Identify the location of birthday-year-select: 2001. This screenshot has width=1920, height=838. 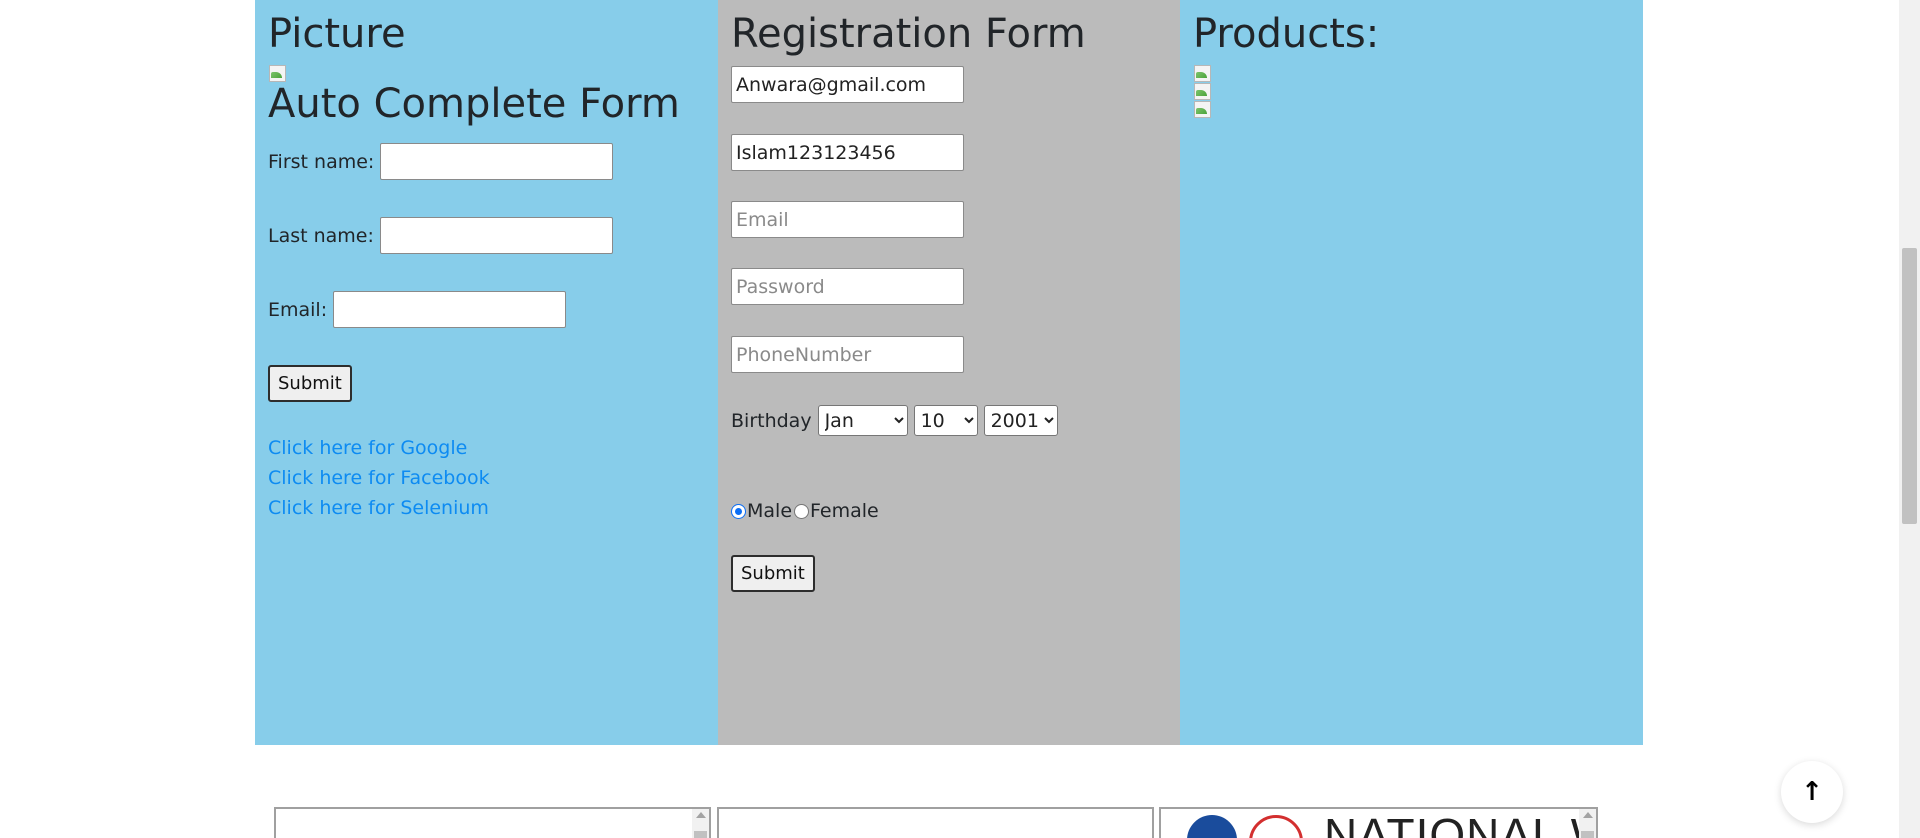
(1020, 420).